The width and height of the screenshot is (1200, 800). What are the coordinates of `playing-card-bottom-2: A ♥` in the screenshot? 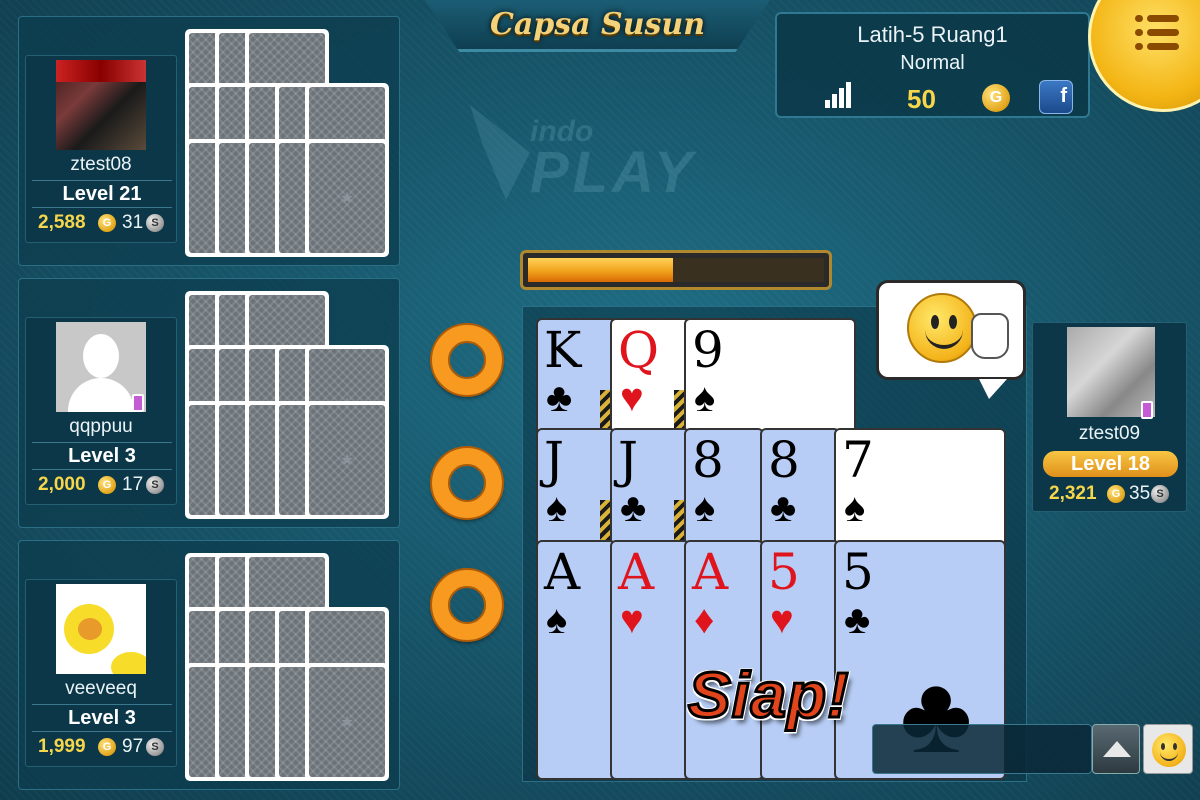 It's located at (650, 660).